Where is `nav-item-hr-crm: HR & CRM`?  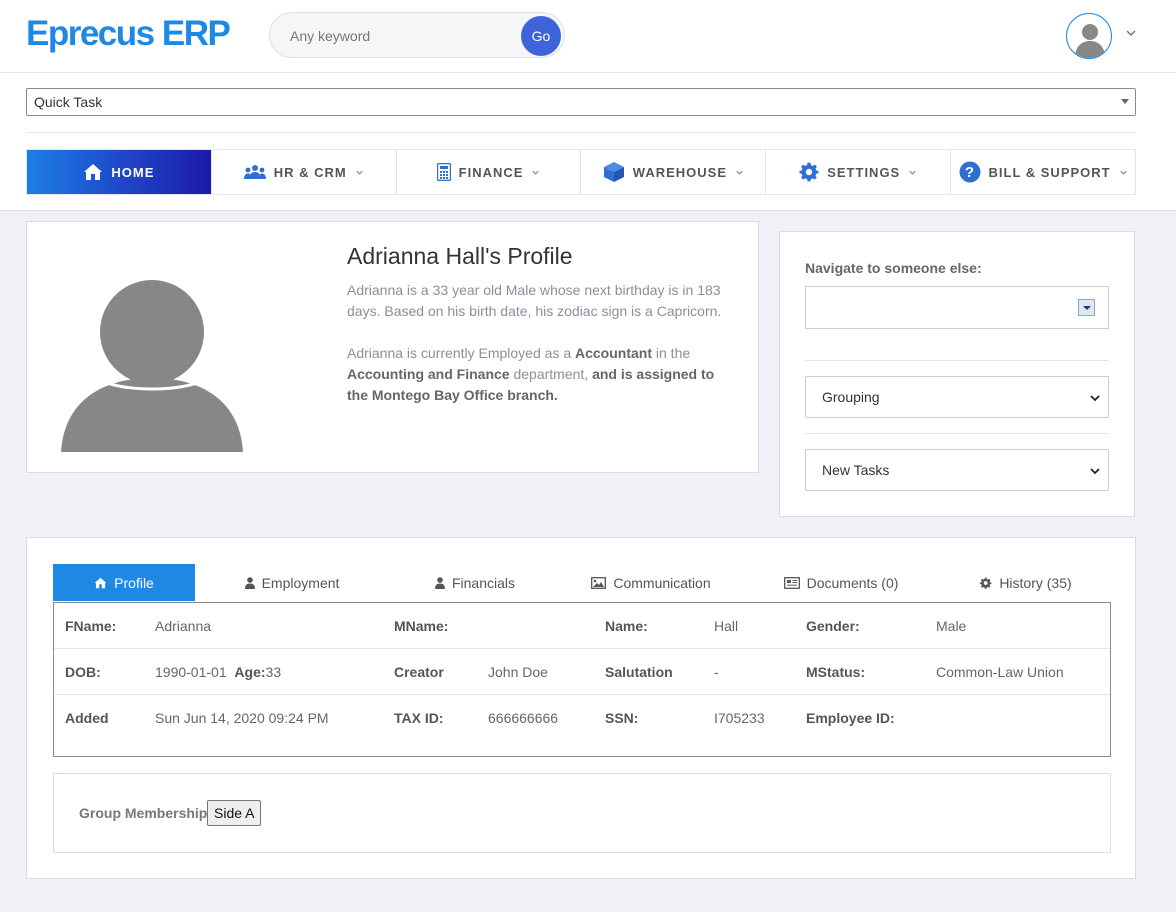
nav-item-hr-crm: HR & CRM is located at coordinates (304, 172).